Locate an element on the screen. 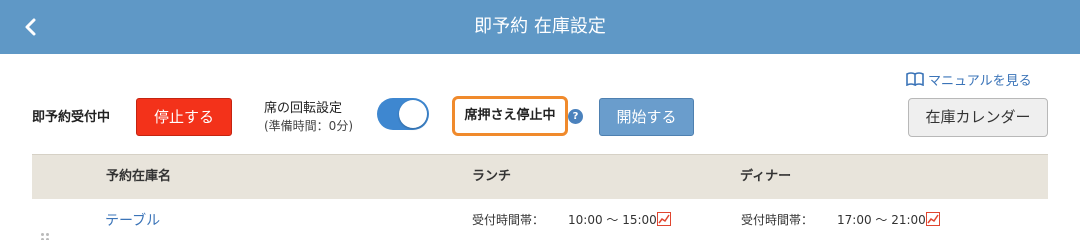  inventory-calendar-button: 在庫カレンダー is located at coordinates (978, 117).